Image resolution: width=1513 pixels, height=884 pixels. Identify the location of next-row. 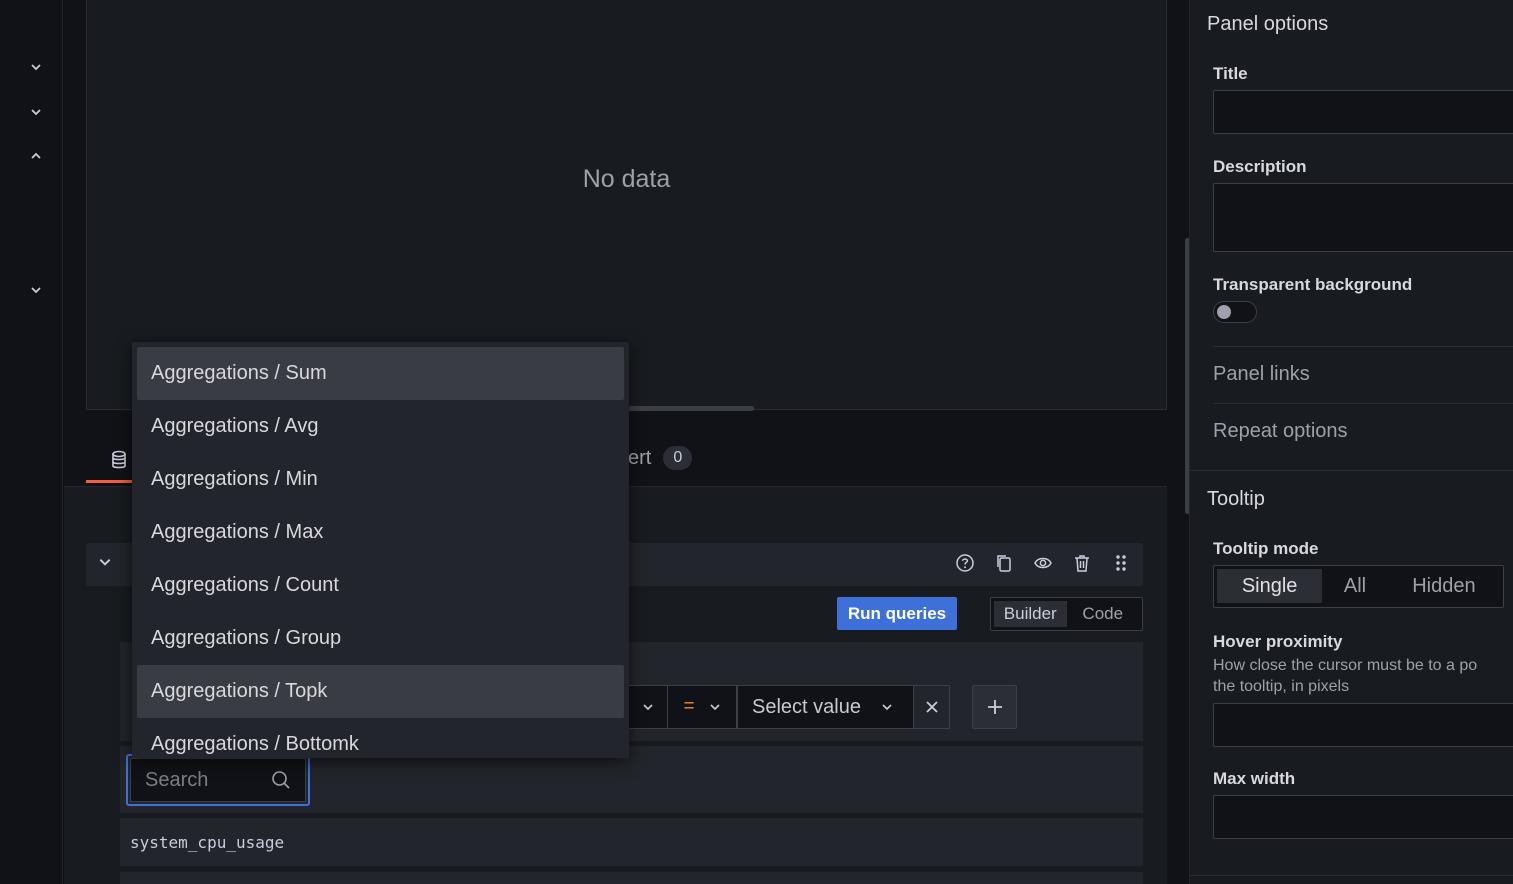
(631, 878).